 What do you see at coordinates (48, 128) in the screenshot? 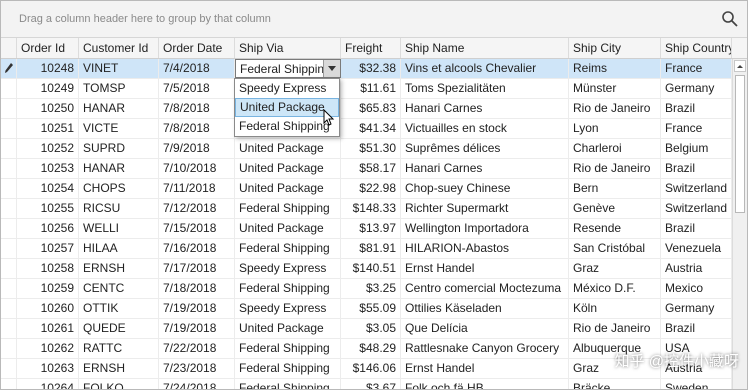
I see `cell-order-id: 10251` at bounding box center [48, 128].